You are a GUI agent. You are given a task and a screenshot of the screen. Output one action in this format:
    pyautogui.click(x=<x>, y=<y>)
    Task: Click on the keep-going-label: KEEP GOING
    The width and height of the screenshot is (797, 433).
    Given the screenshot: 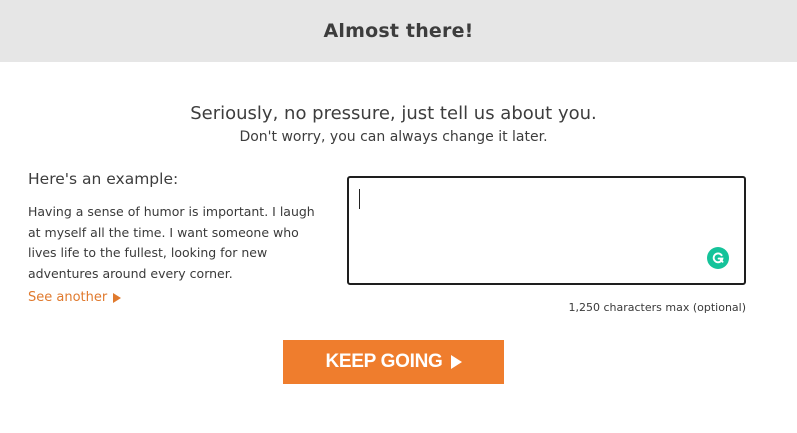 What is the action you would take?
    pyautogui.click(x=384, y=361)
    